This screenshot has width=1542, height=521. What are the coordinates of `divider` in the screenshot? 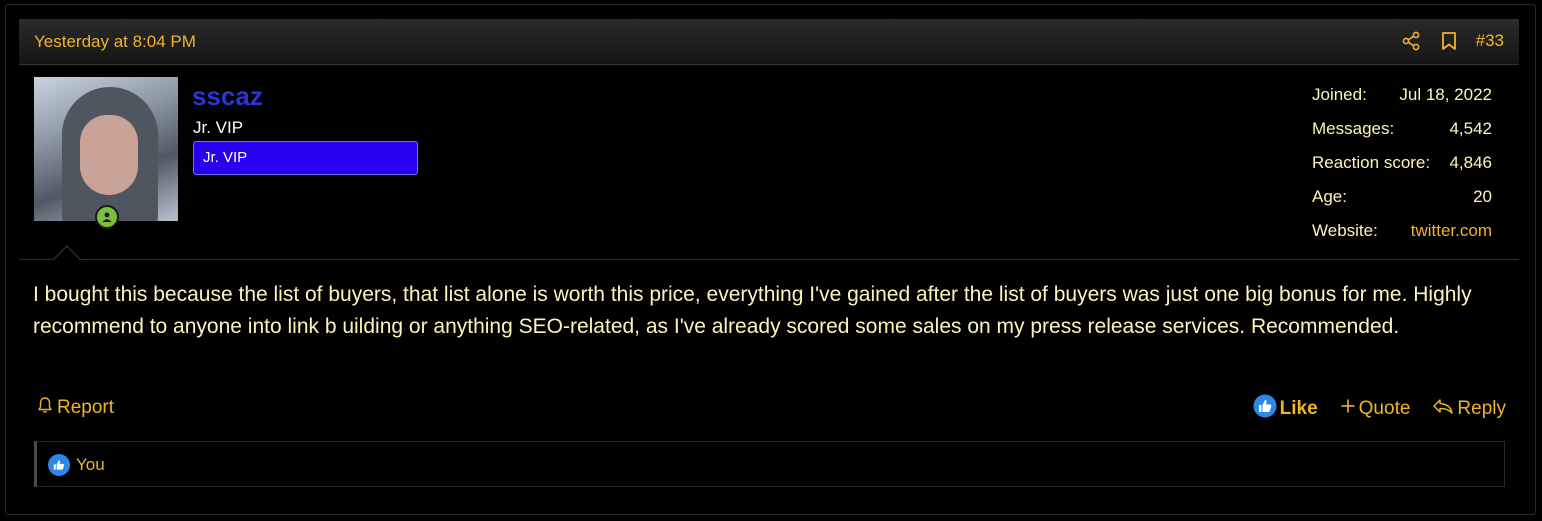 It's located at (769, 259).